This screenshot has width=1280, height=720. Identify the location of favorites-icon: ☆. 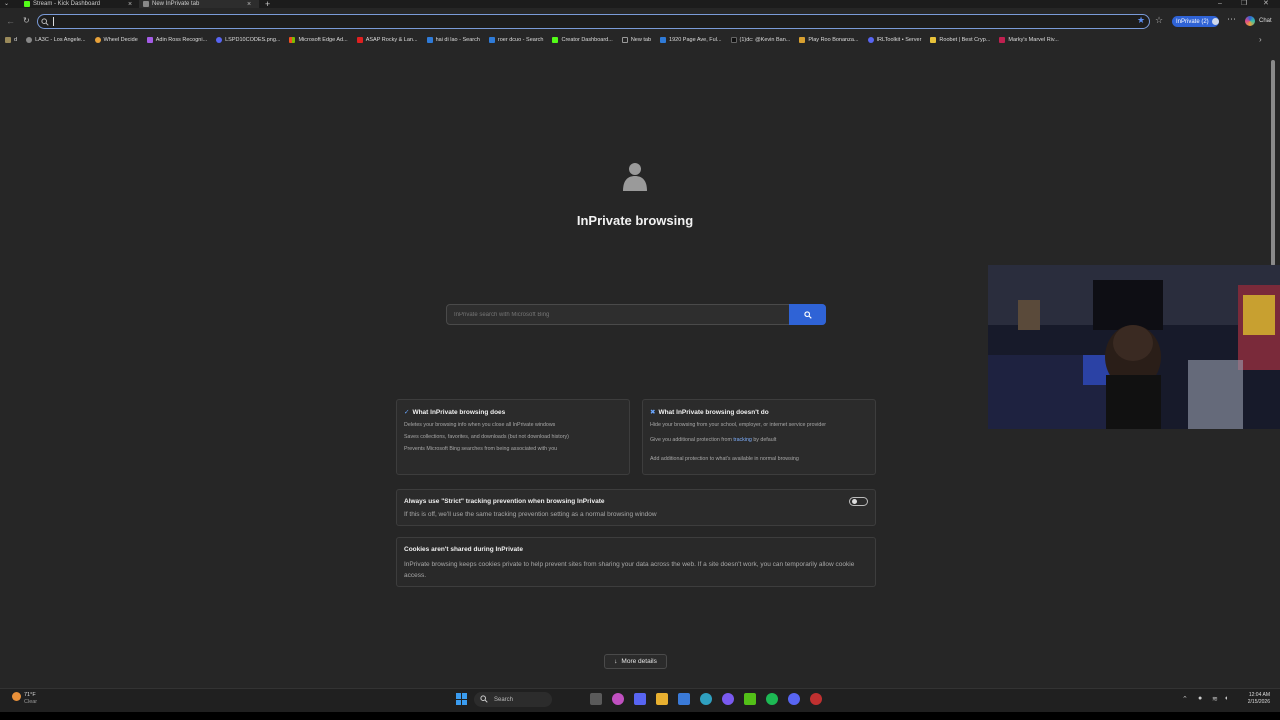
(1159, 20).